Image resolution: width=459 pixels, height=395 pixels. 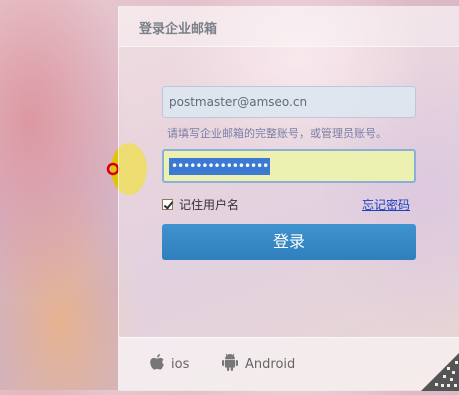 I want to click on remember-username: 记住用户名, so click(x=200, y=204).